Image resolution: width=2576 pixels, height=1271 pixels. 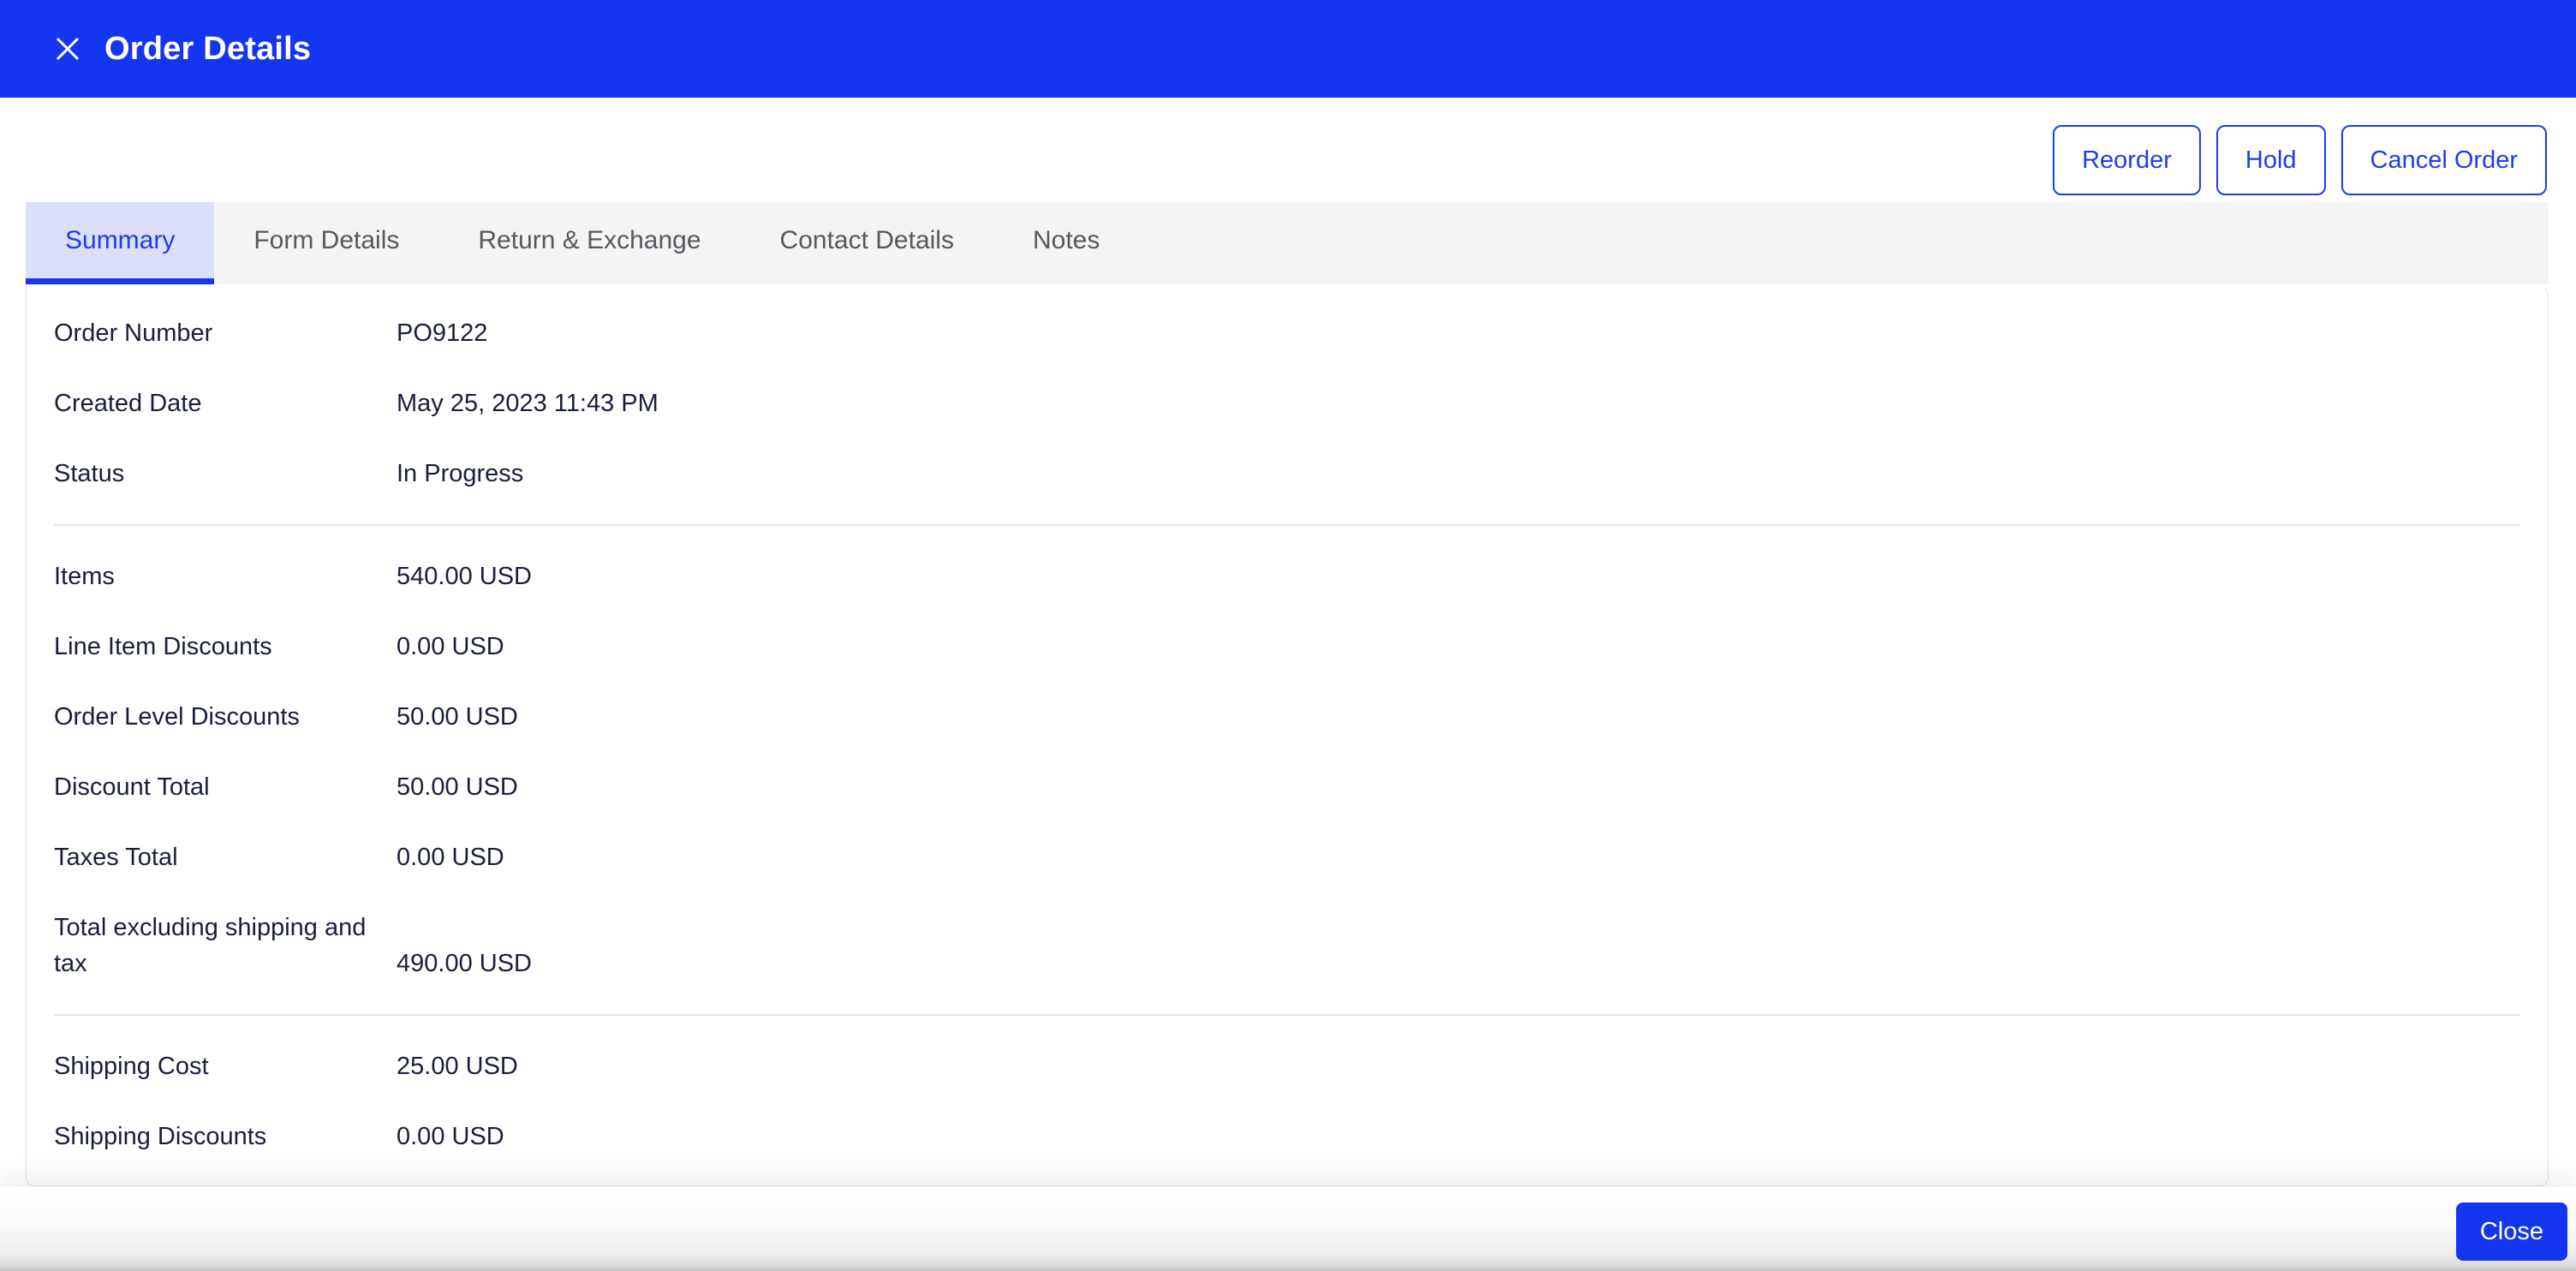 I want to click on row-label: Created Date, so click(x=128, y=403).